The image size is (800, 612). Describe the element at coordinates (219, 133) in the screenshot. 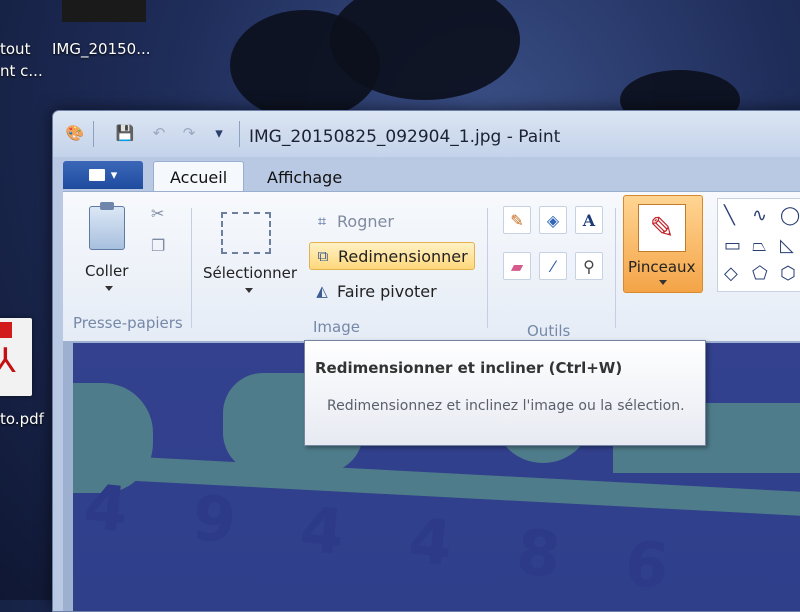

I see `customize-quick-access-icon: ▾` at that location.